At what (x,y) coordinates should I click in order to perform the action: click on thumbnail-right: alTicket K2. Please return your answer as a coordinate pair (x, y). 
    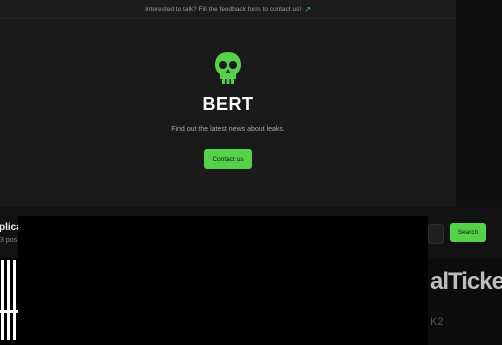
    Looking at the image, I should click on (465, 301).